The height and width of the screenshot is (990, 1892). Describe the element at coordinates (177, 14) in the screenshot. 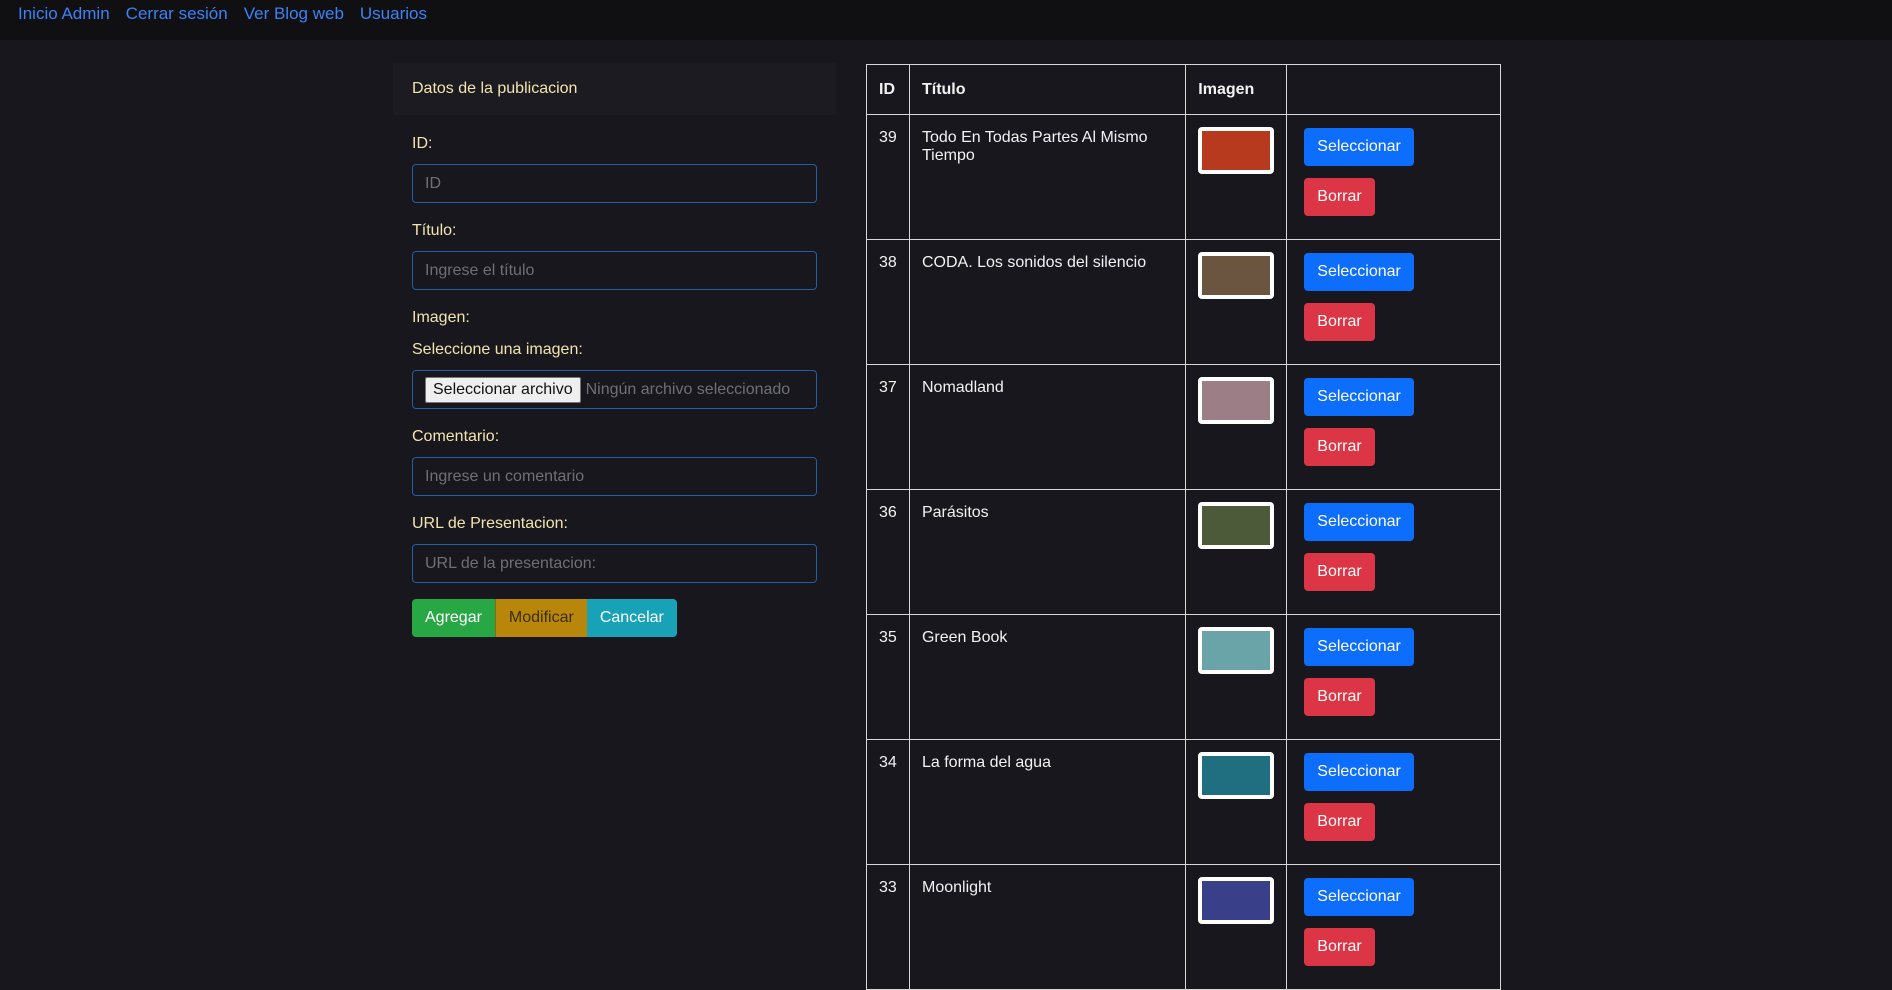

I see `nav-link-cerrar-sesion: Cerrar sesión` at that location.